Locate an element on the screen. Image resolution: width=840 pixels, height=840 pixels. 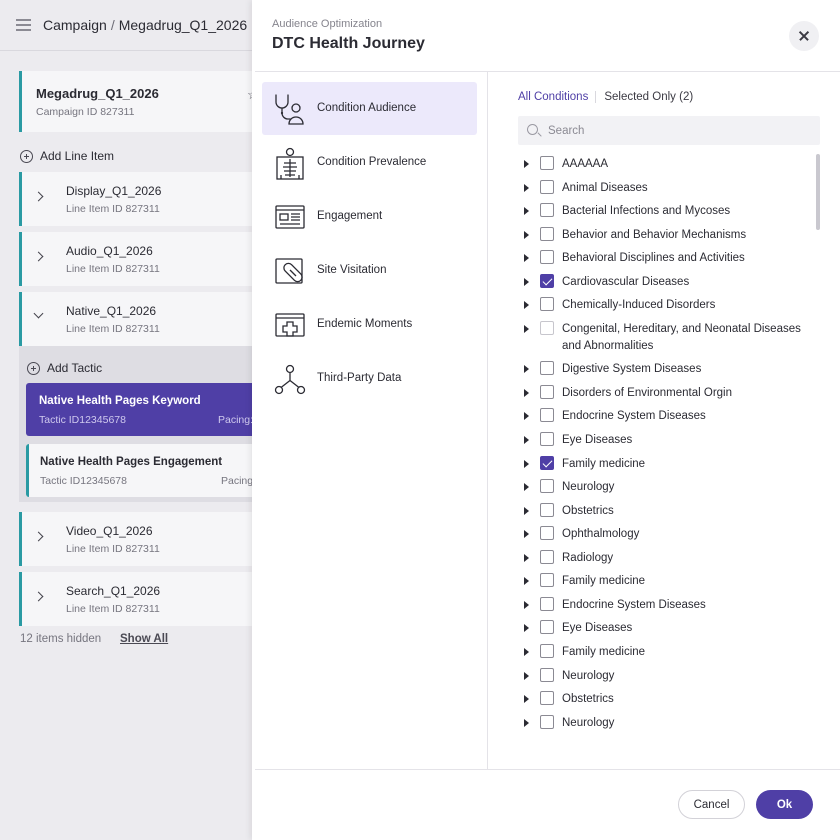
condition-row: Digestive System Diseases is located at coordinates (658, 371).